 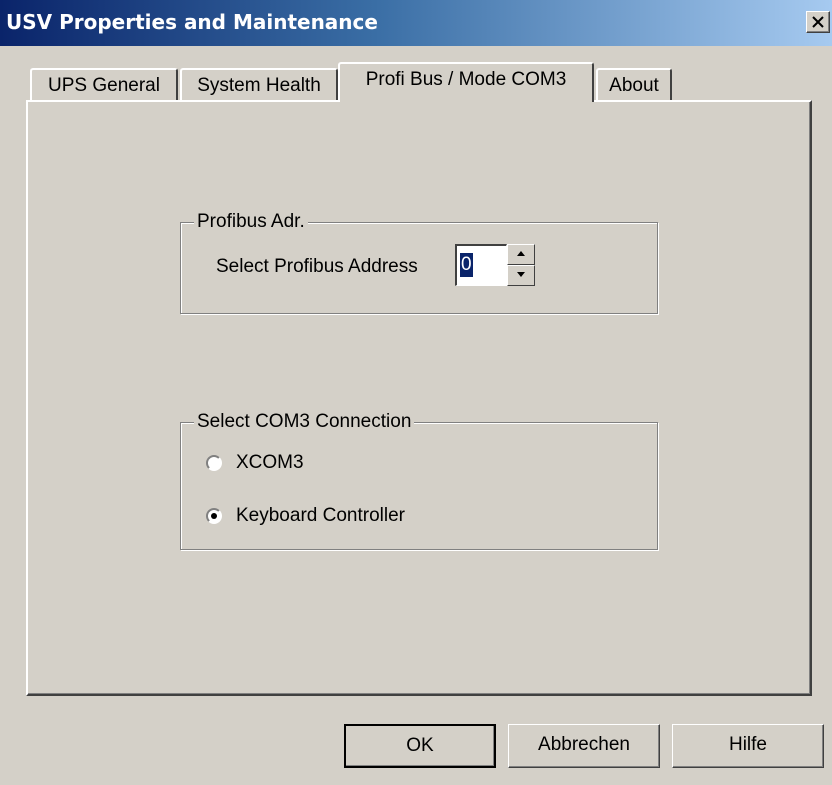 What do you see at coordinates (466, 265) in the screenshot?
I see `profibus-address-value: 0` at bounding box center [466, 265].